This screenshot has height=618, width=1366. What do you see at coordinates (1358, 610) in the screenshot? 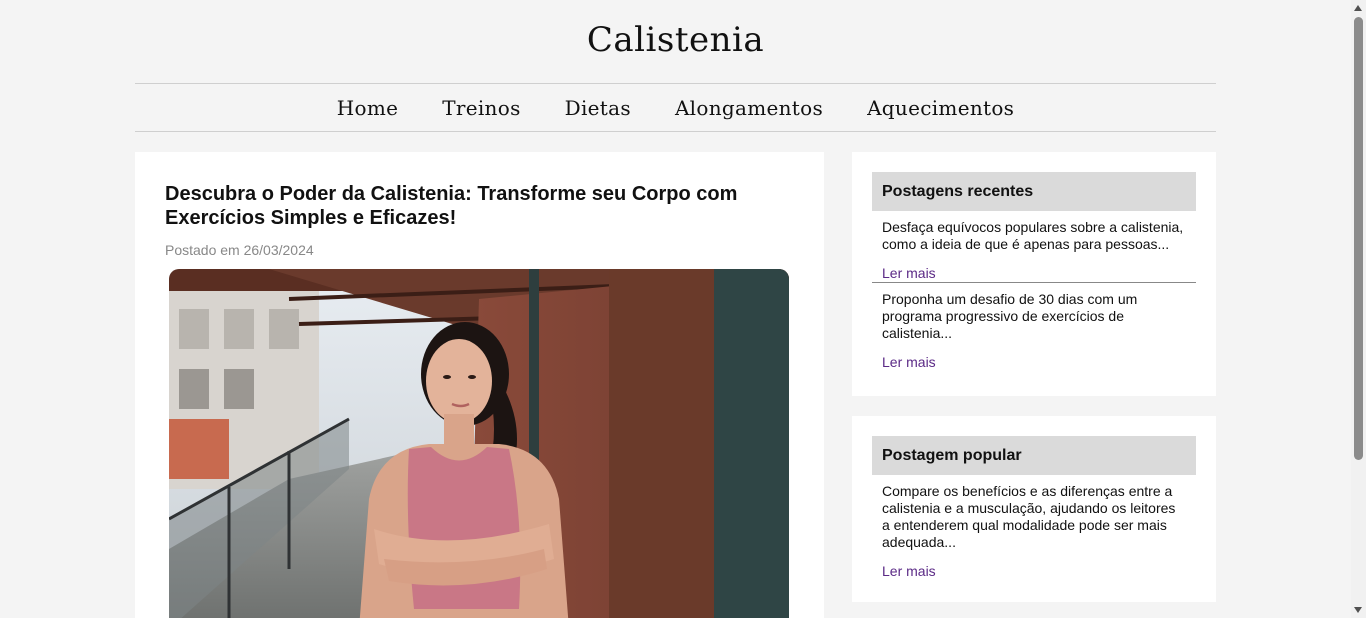
I see `scroll-down-arrow-icon` at bounding box center [1358, 610].